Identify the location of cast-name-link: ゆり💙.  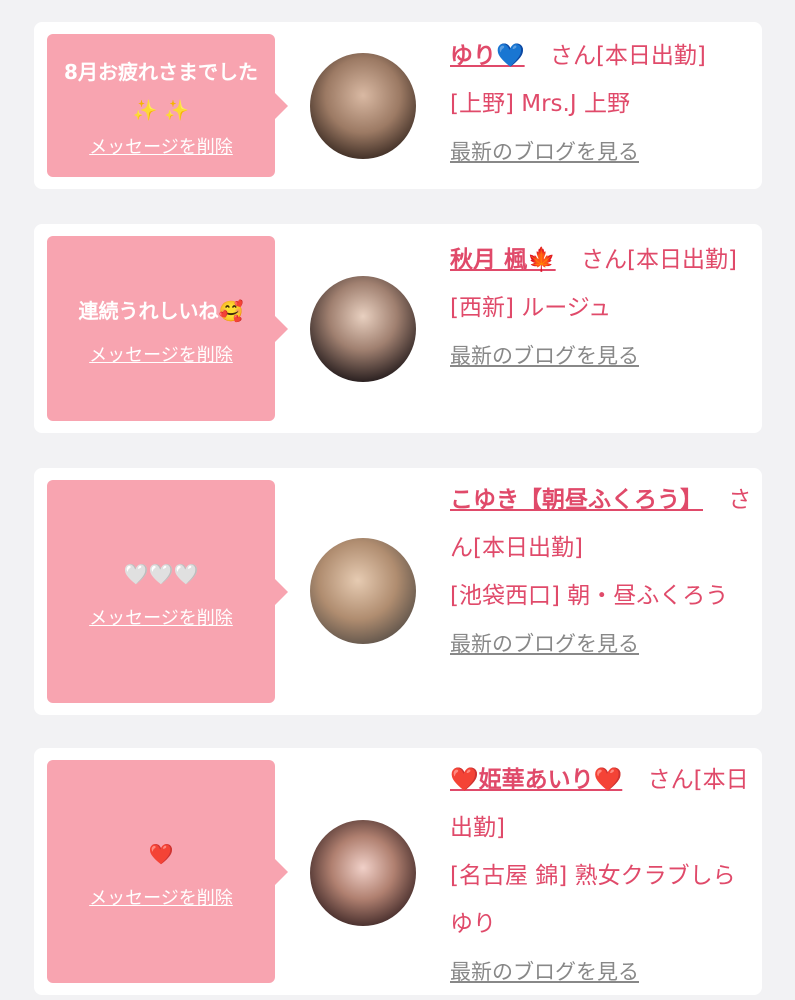
(487, 56).